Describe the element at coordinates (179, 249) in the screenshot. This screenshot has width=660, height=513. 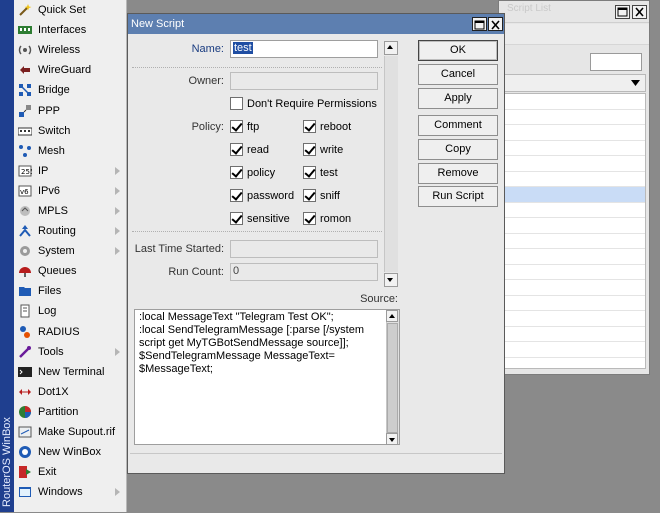
I see `last-time-started-label: Last Time Started:` at that location.